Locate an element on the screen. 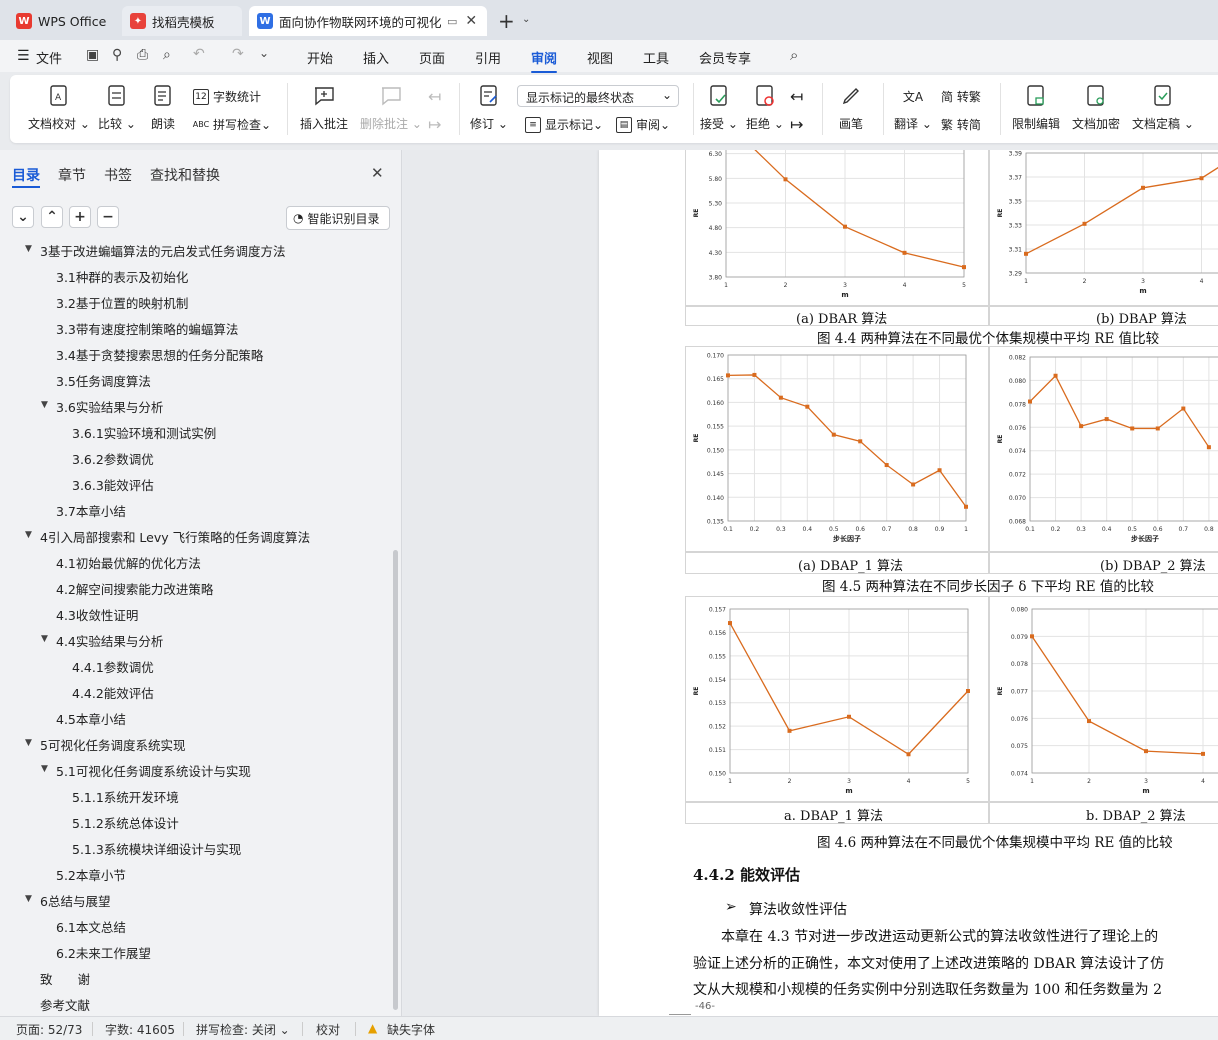 The width and height of the screenshot is (1218, 1040). toc-item: 6总结与展望 is located at coordinates (75, 900).